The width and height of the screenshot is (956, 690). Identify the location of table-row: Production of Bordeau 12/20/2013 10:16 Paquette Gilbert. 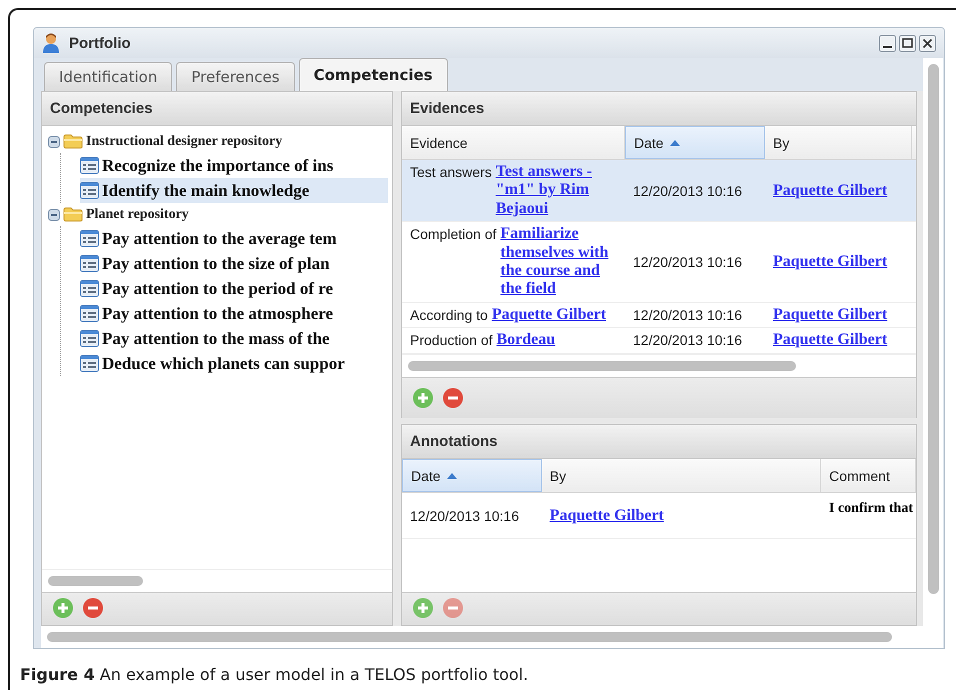
(659, 341).